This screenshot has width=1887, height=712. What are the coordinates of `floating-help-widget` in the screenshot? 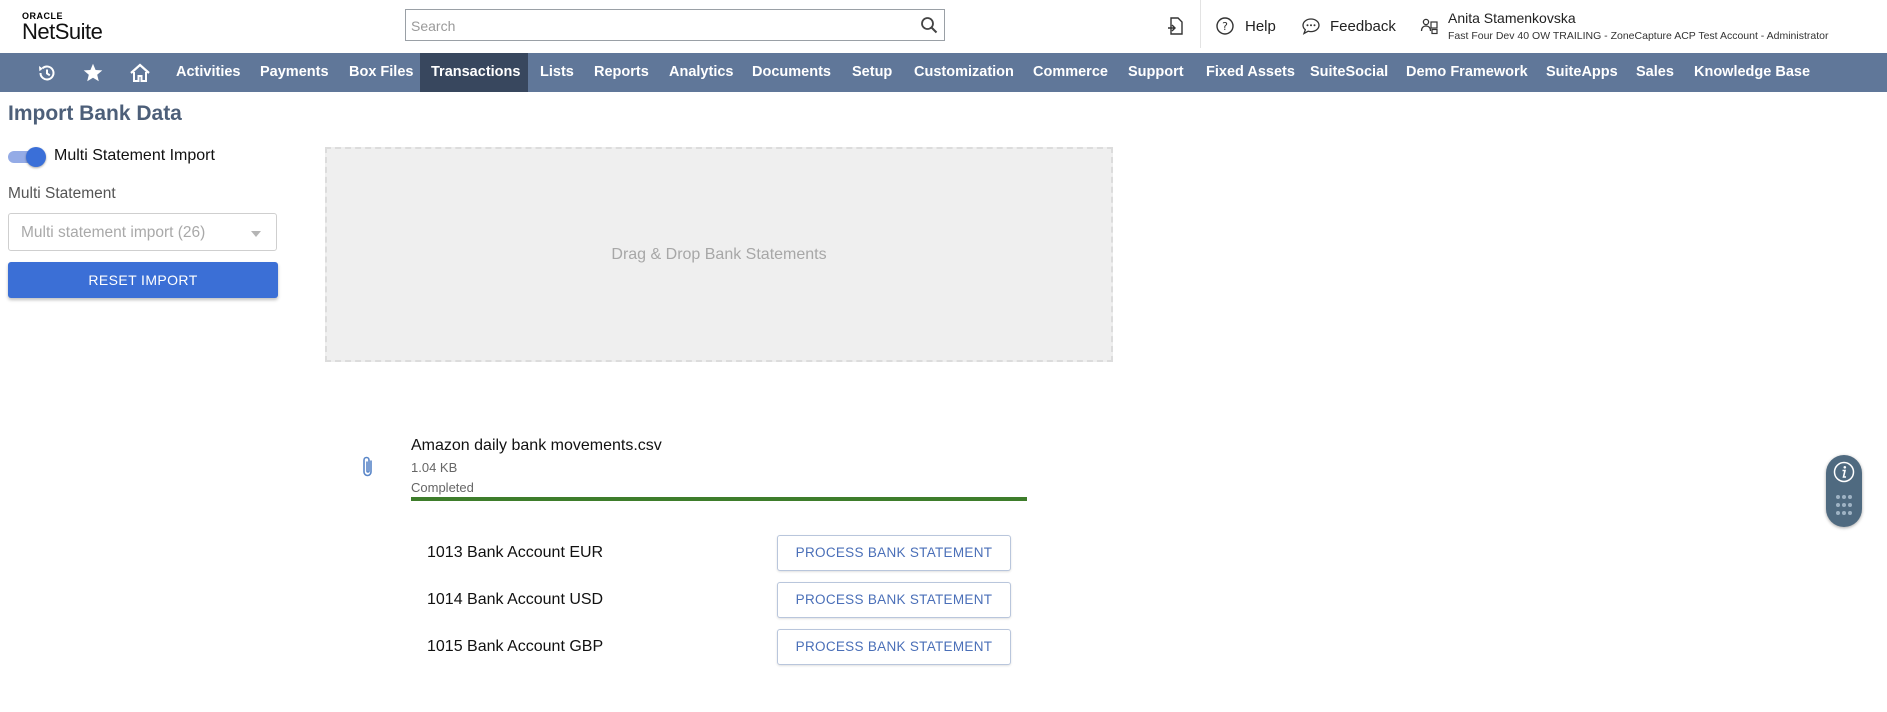 It's located at (1844, 491).